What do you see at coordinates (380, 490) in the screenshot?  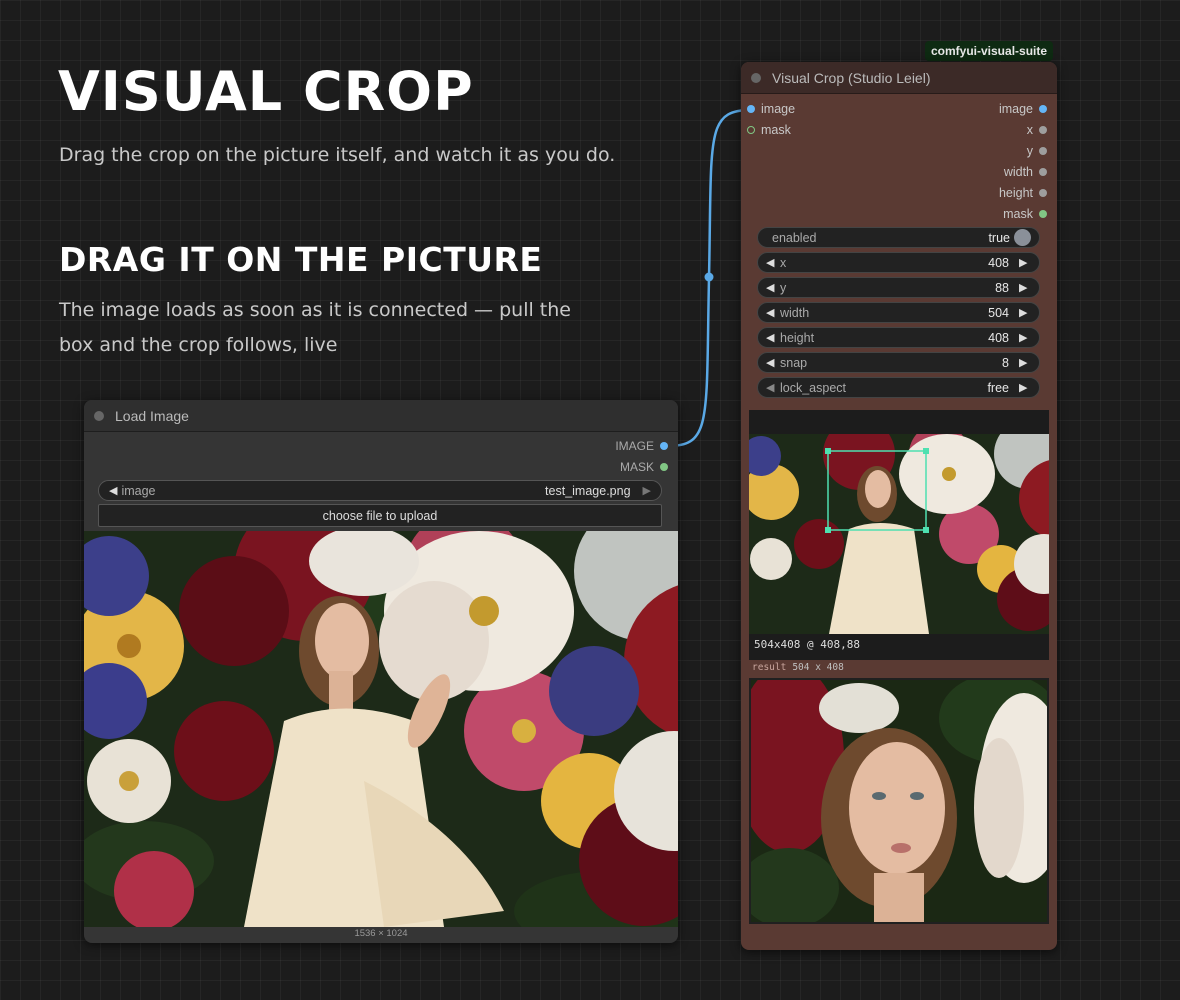 I see `image-select-combo: ◀ image test_image.png ▶` at bounding box center [380, 490].